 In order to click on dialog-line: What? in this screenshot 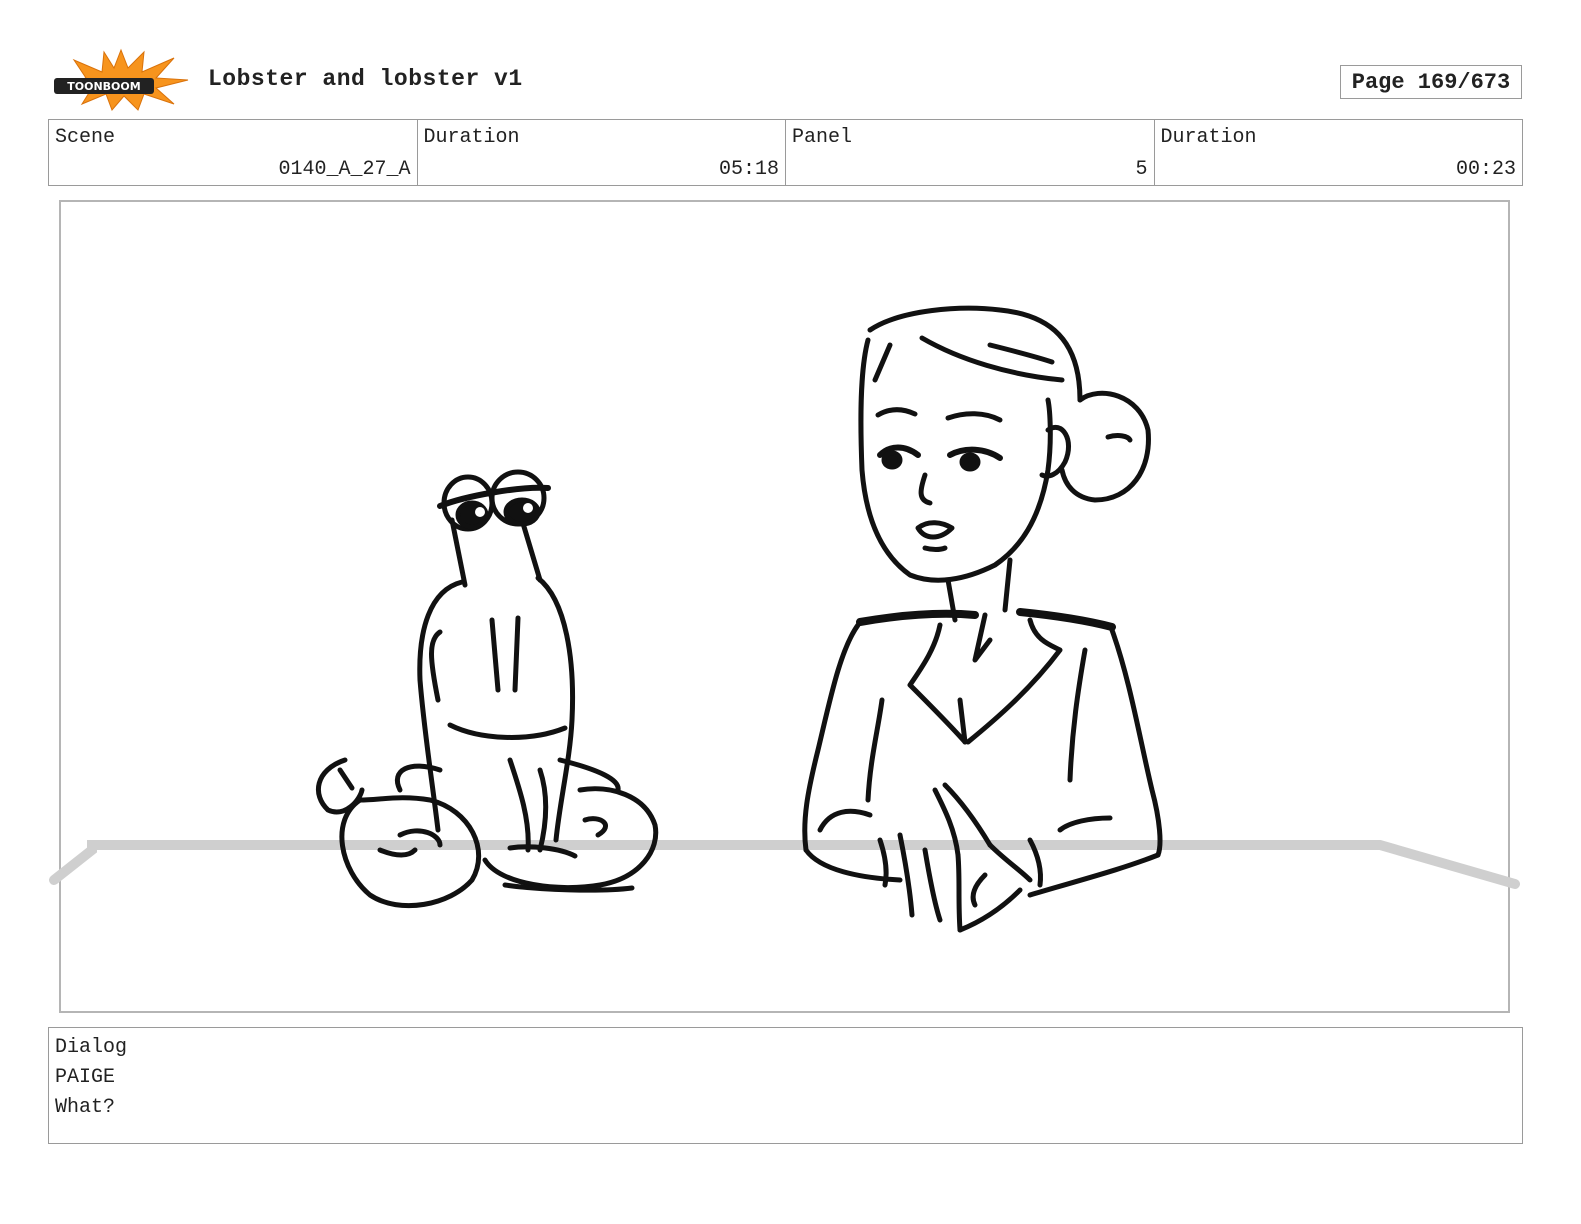, I will do `click(85, 1107)`.